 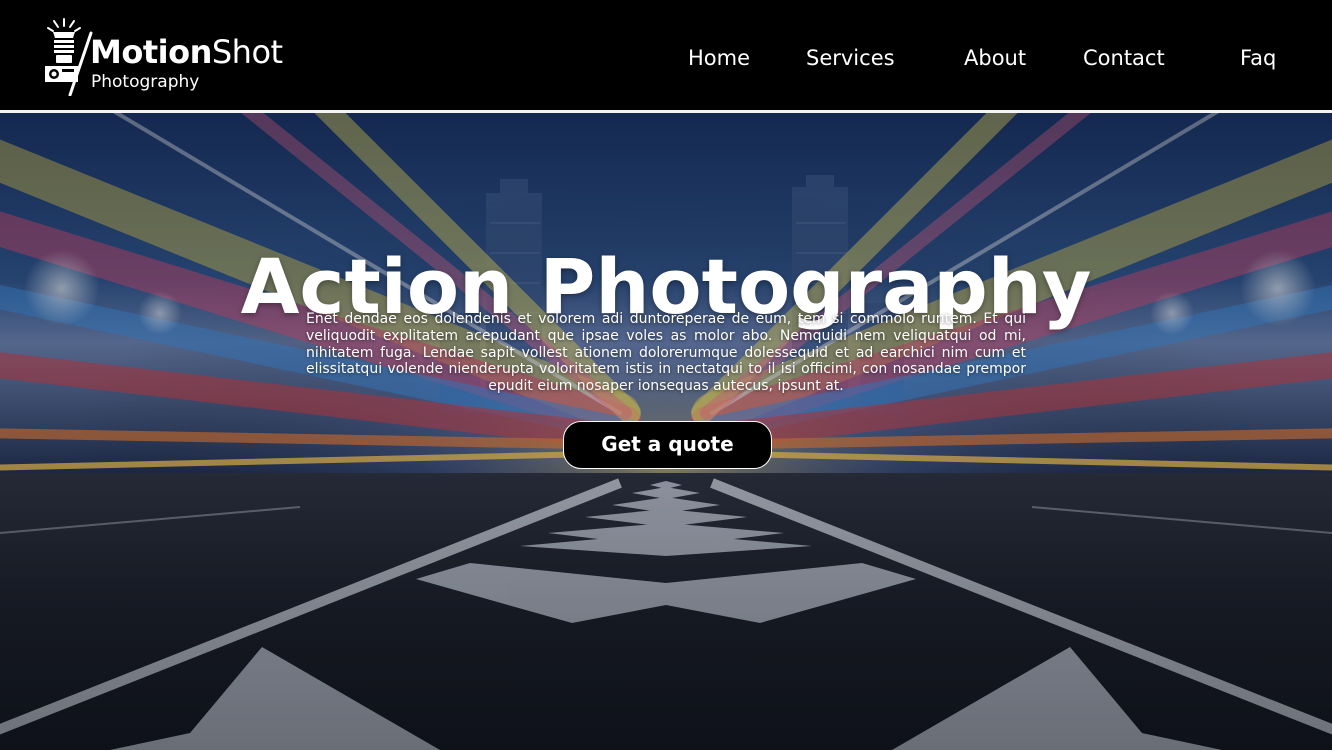 What do you see at coordinates (719, 58) in the screenshot?
I see `nav-item-home: Home` at bounding box center [719, 58].